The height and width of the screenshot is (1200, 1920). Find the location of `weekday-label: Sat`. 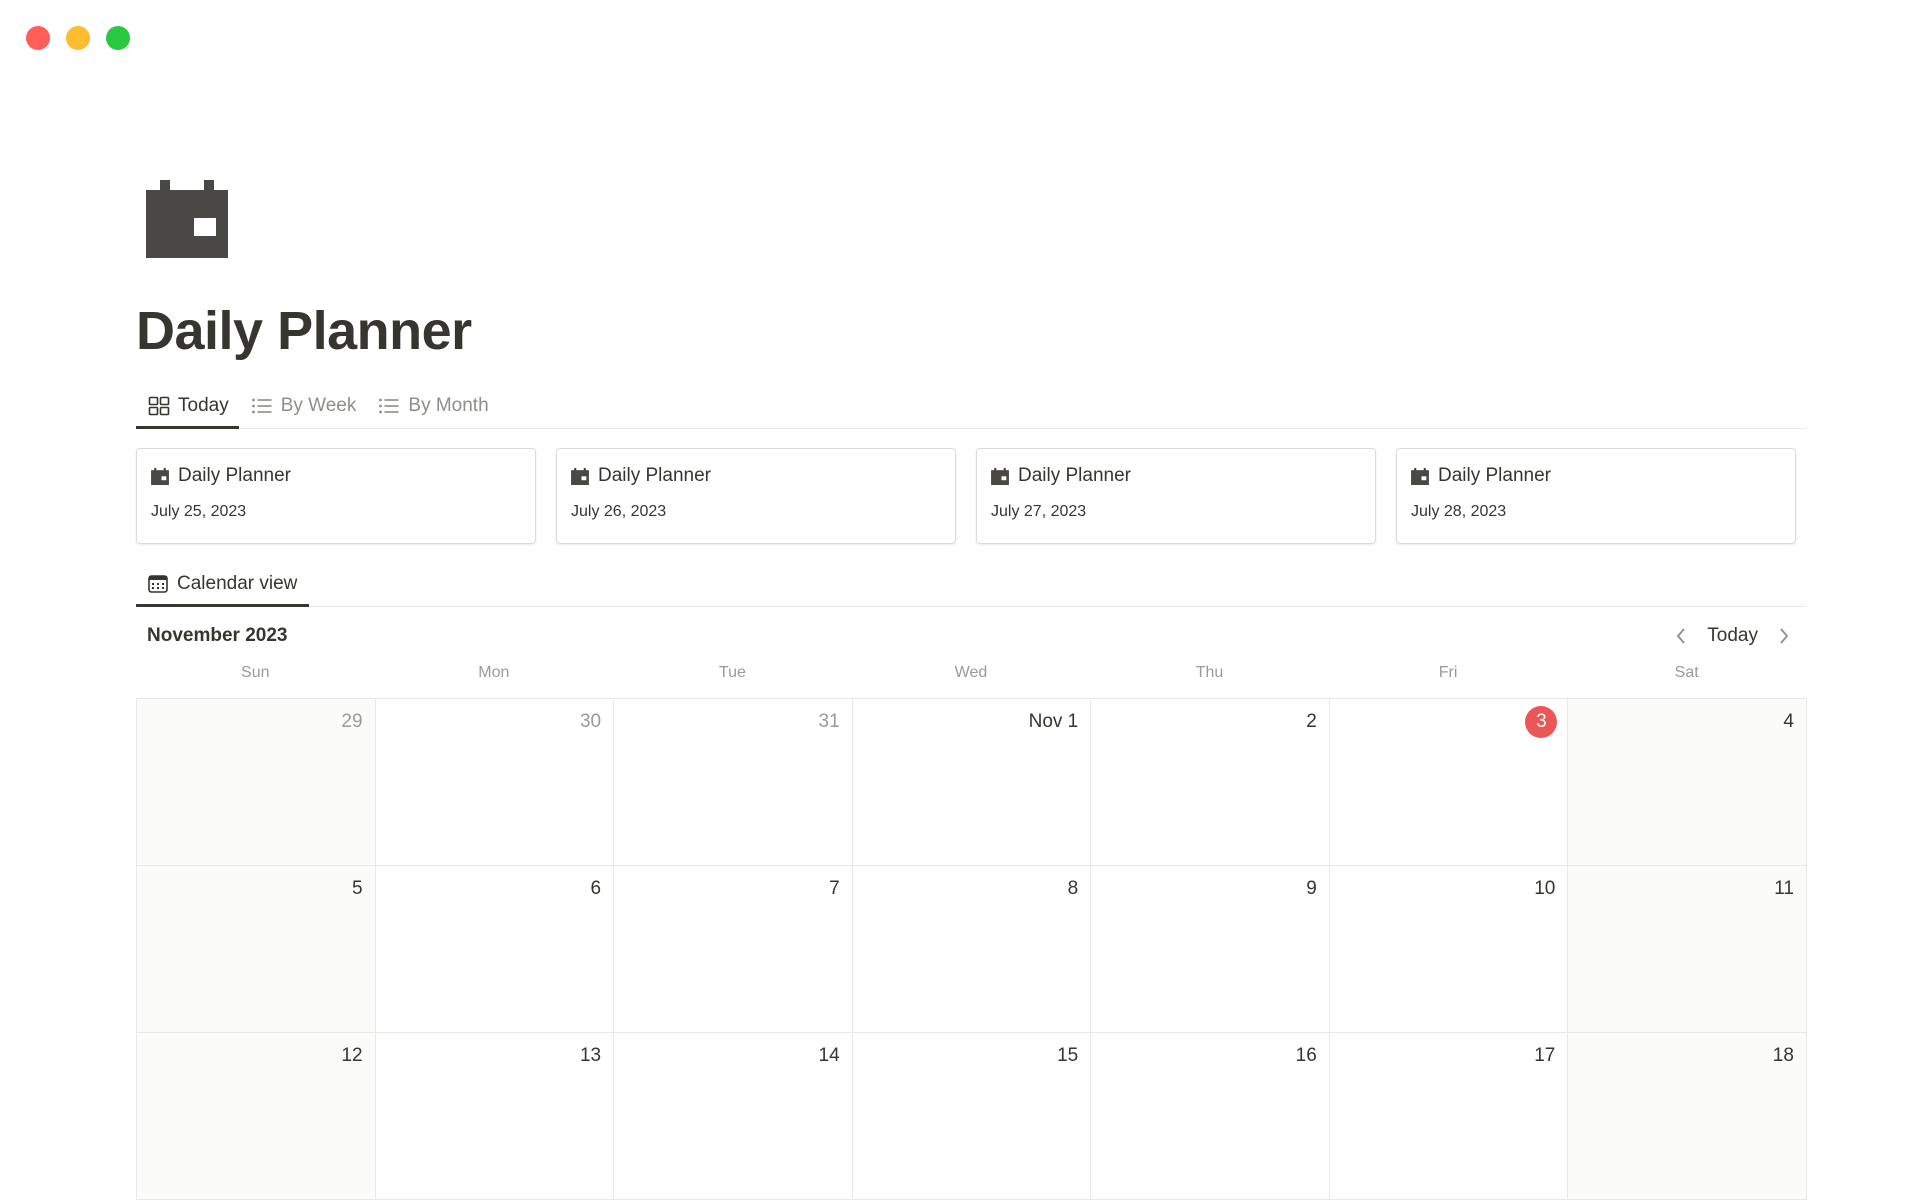

weekday-label: Sat is located at coordinates (1686, 672).